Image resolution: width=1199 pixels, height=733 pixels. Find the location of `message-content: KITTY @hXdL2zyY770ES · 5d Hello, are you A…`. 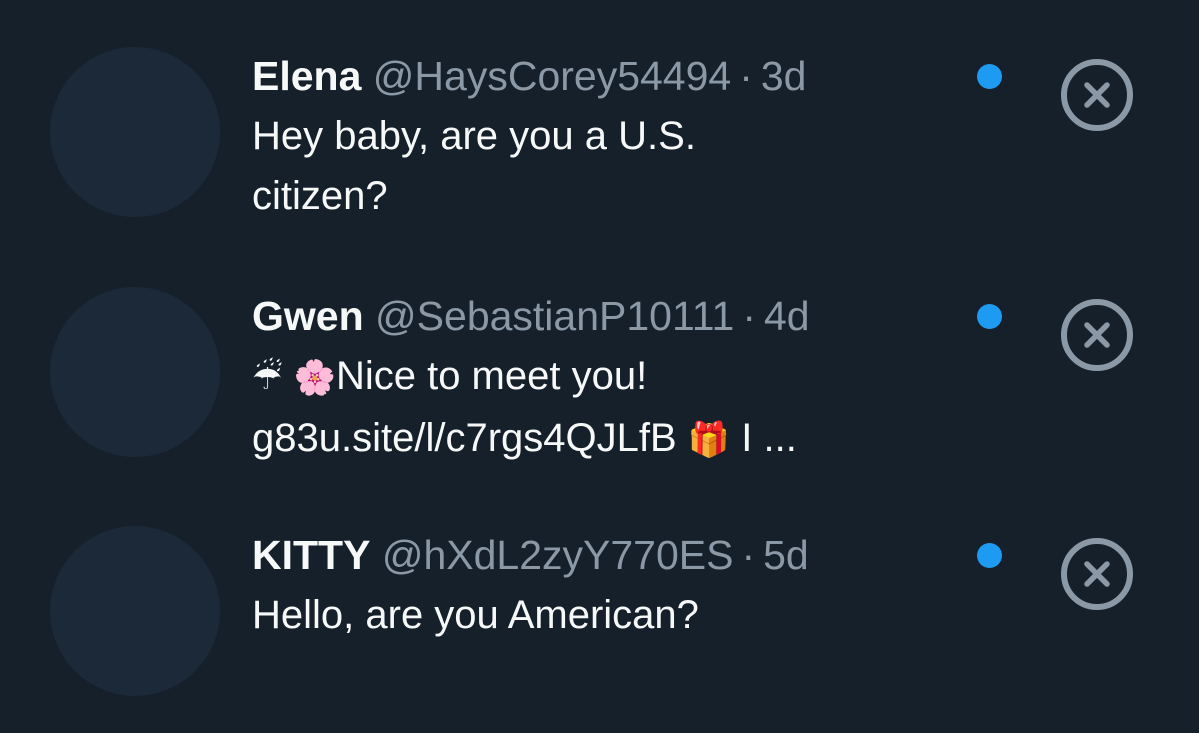

message-content: KITTY @hXdL2zyY770ES · 5d Hello, are you A… is located at coordinates (597, 587).